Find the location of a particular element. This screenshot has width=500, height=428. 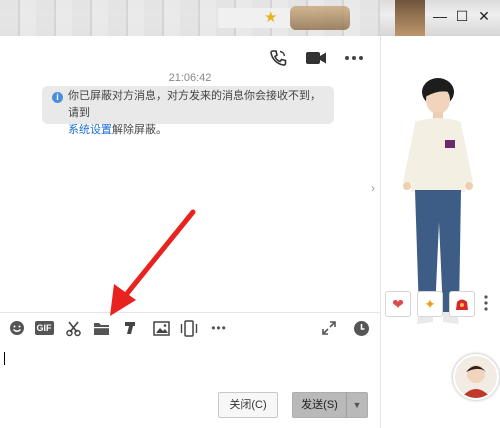

skin-decoration-right is located at coordinates (410, 18).